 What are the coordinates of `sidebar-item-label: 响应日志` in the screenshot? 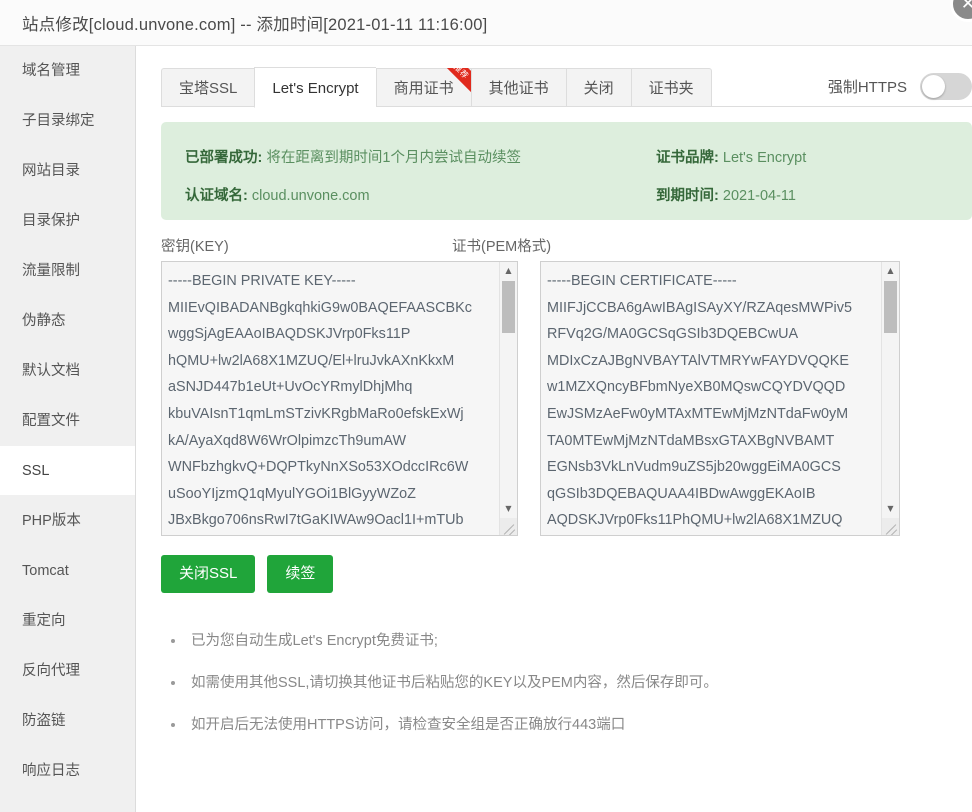 It's located at (51, 771).